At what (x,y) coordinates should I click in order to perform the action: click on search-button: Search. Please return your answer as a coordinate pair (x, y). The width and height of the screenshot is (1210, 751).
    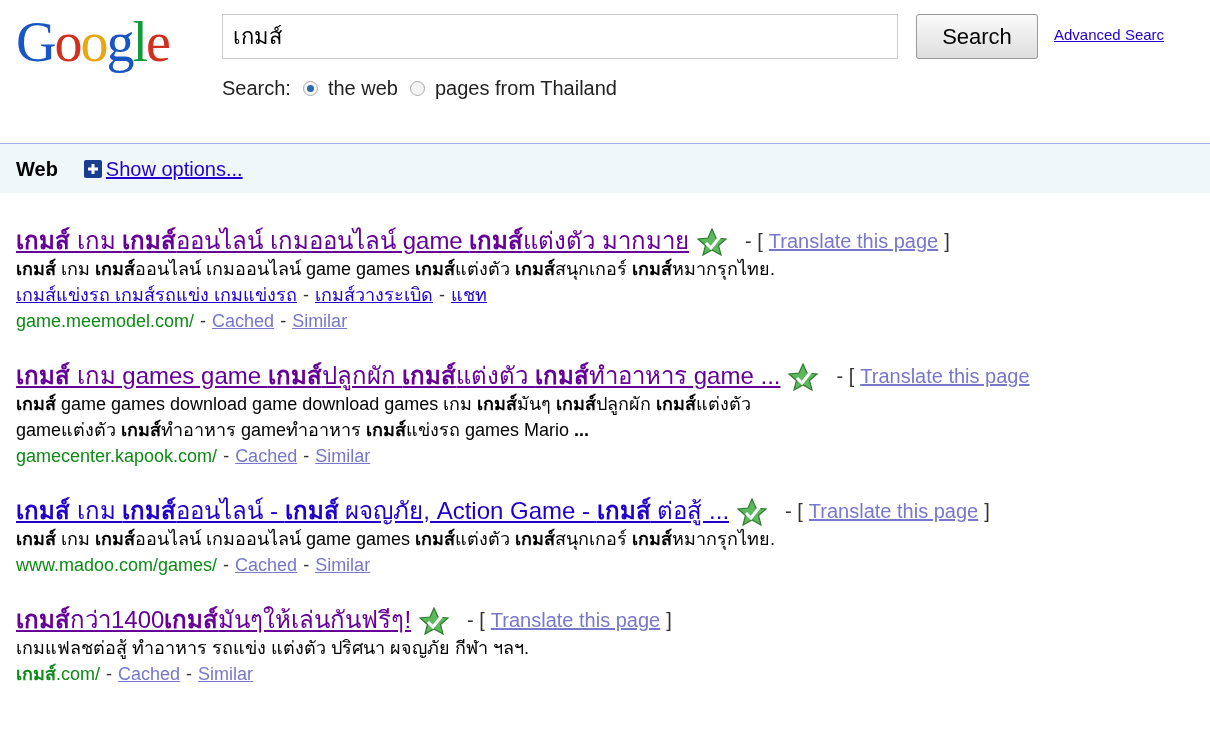
    Looking at the image, I should click on (977, 36).